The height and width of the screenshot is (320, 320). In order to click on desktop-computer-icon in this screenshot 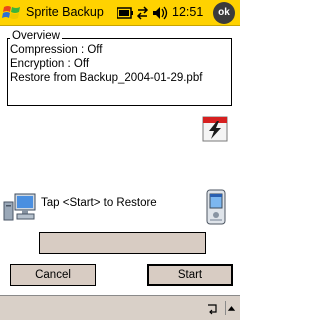, I will do `click(19, 207)`.